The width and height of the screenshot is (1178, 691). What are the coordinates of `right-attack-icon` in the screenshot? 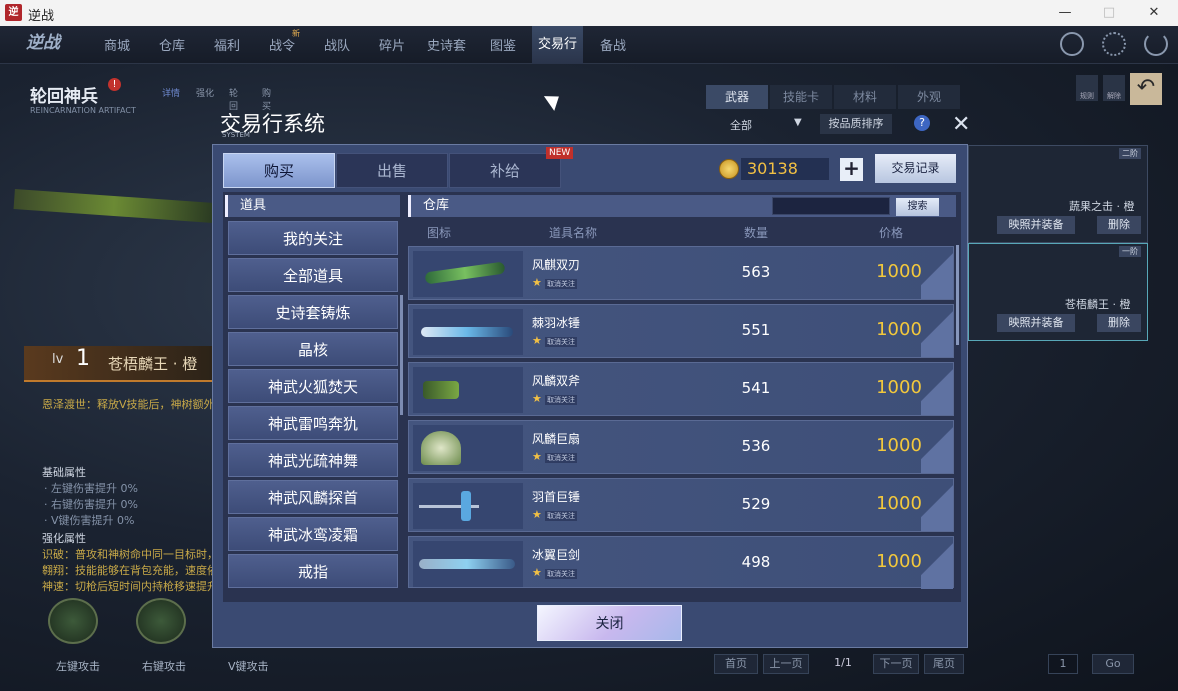 It's located at (161, 621).